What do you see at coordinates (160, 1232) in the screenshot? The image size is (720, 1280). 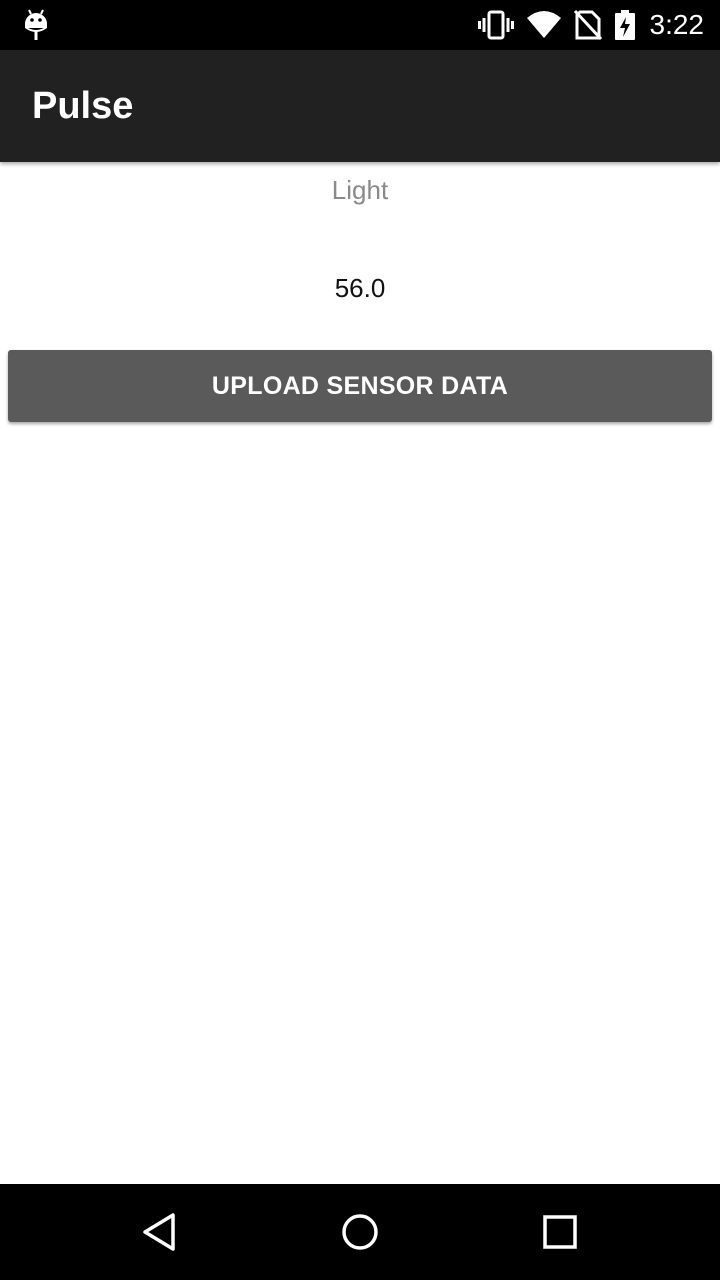 I see `back-icon` at bounding box center [160, 1232].